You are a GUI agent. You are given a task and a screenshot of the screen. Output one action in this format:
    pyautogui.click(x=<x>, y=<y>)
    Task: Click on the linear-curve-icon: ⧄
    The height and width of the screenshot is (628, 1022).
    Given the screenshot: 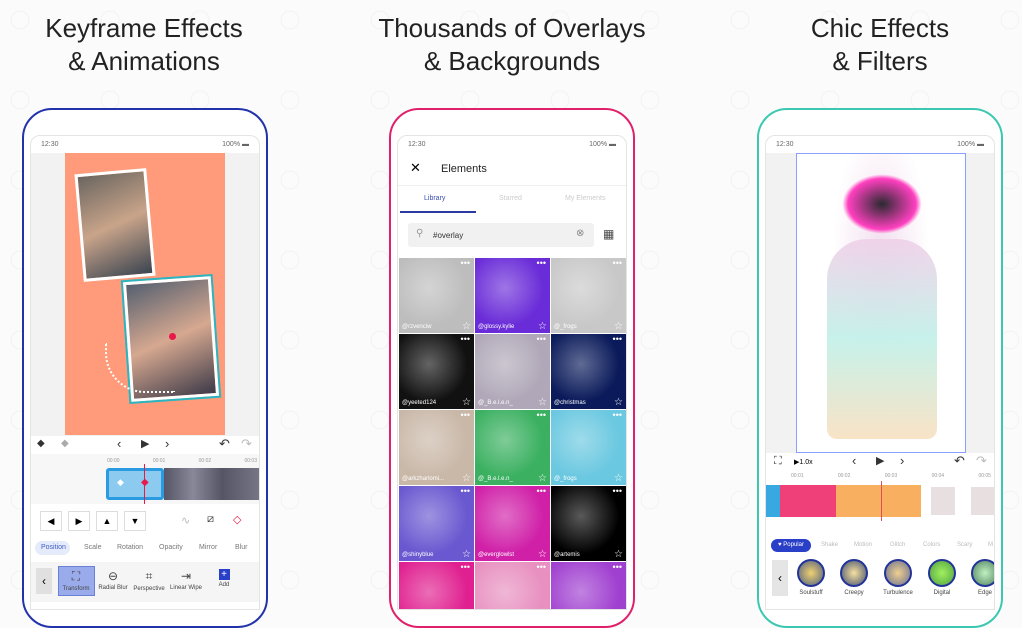 What is the action you would take?
    pyautogui.click(x=210, y=519)
    